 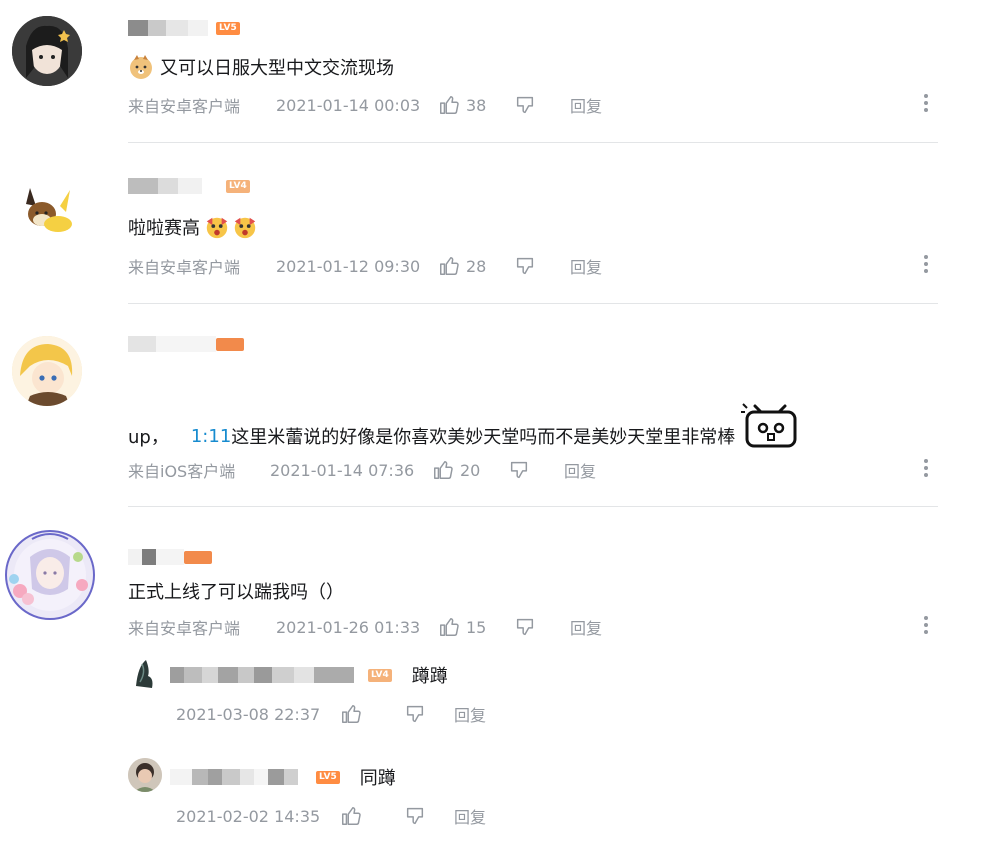 What do you see at coordinates (342, 470) in the screenshot?
I see `timestamp: 2021-01-14 07:36` at bounding box center [342, 470].